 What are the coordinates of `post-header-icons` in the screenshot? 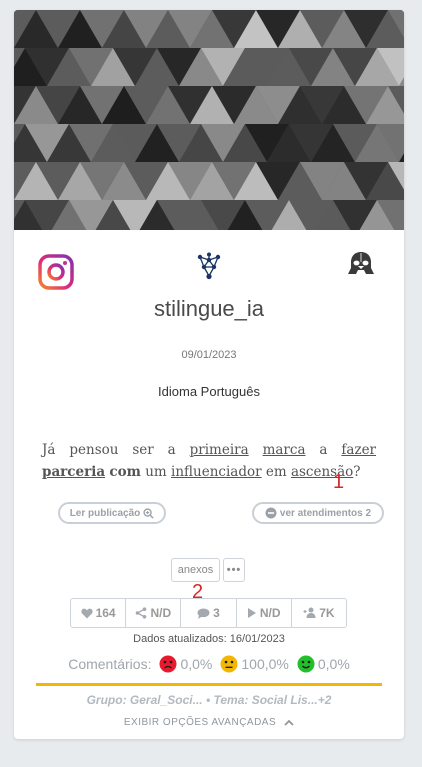 It's located at (209, 274).